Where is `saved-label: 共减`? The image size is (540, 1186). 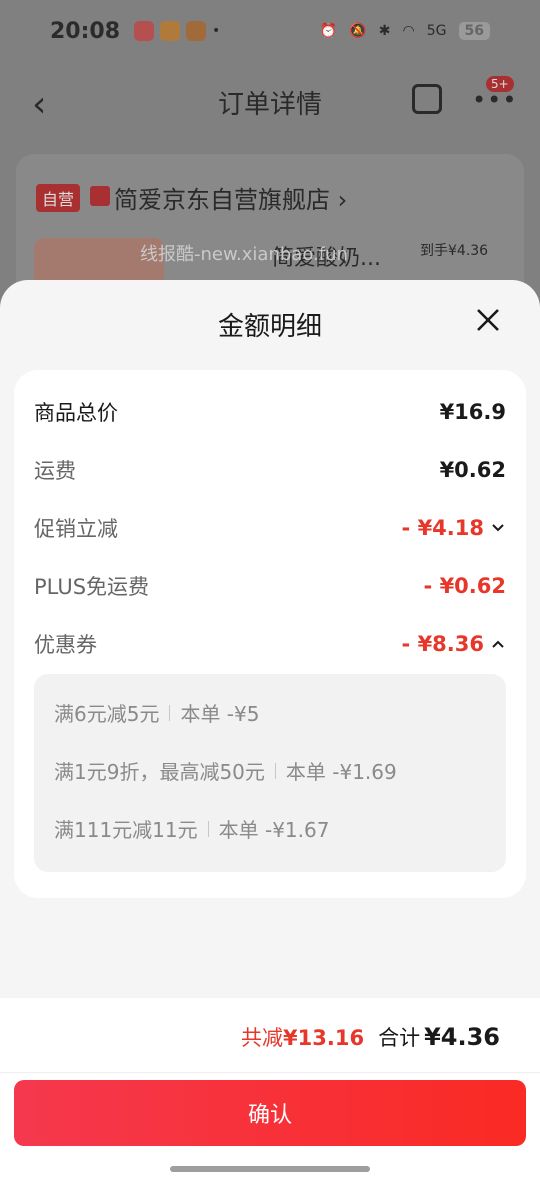 saved-label: 共减 is located at coordinates (262, 1038).